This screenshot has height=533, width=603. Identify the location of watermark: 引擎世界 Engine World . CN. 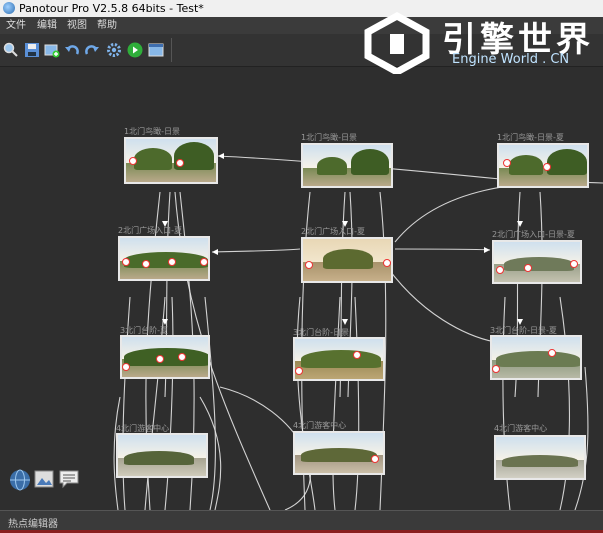
(480, 43).